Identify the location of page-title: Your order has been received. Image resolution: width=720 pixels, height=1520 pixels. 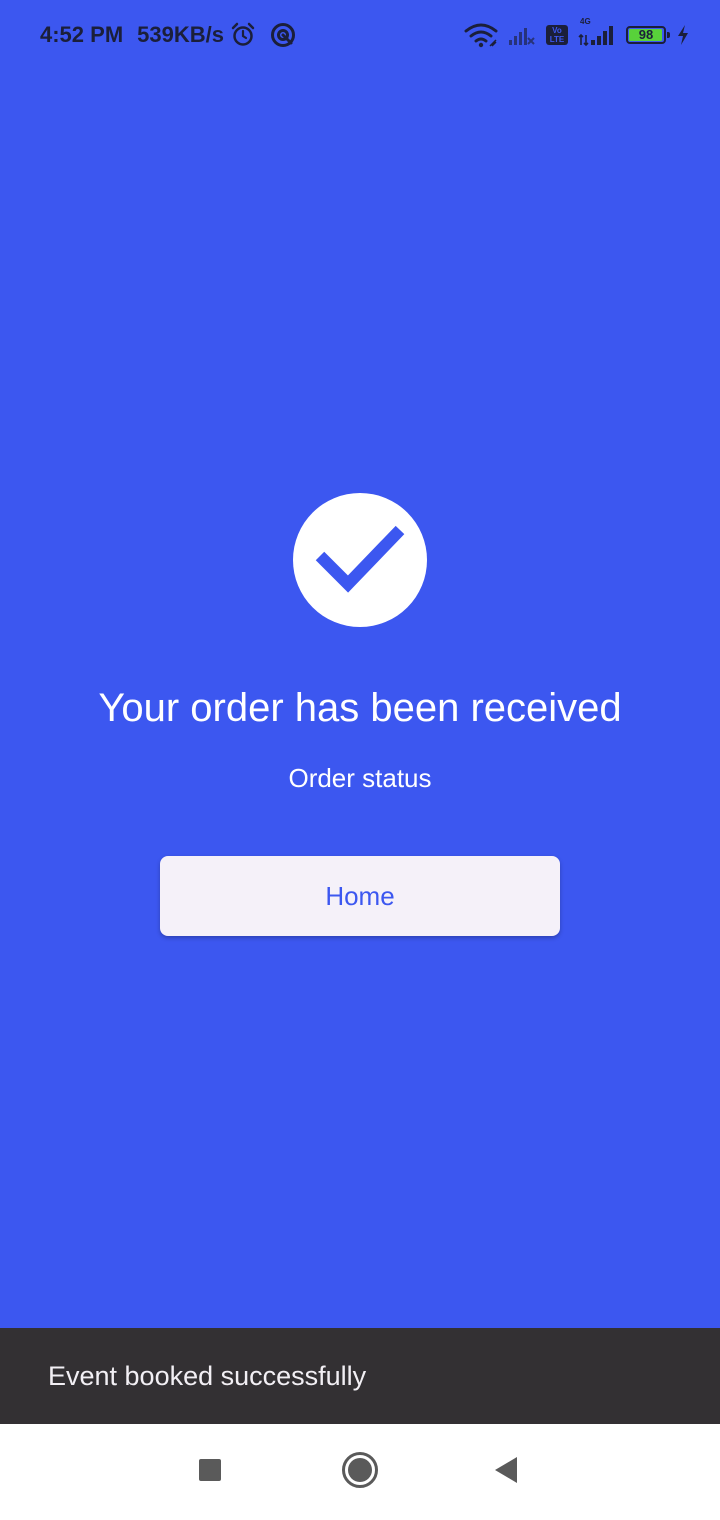
(360, 708).